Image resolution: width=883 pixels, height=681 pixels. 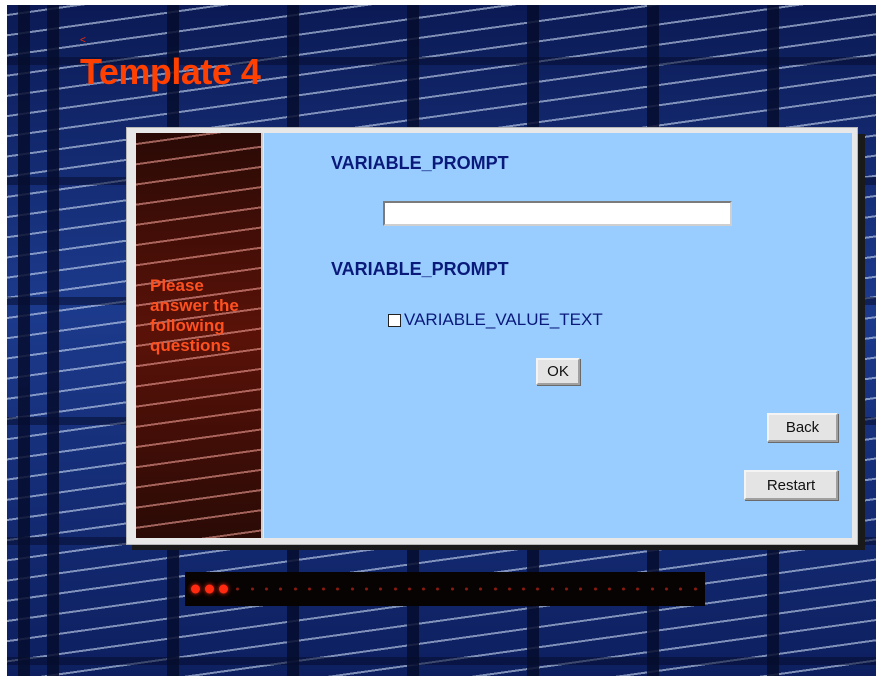 I want to click on ok-button: OK, so click(x=558, y=371).